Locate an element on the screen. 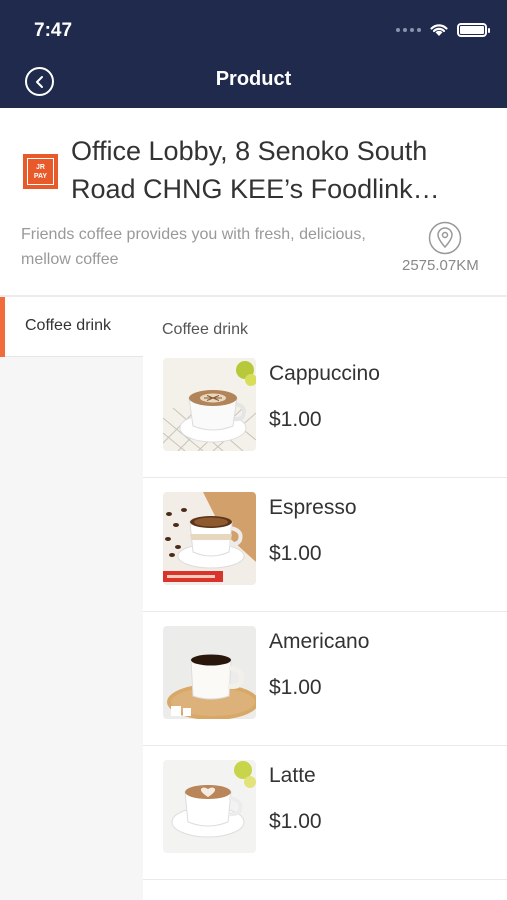 The image size is (507, 900). distance-label: 2575.07KM is located at coordinates (440, 265).